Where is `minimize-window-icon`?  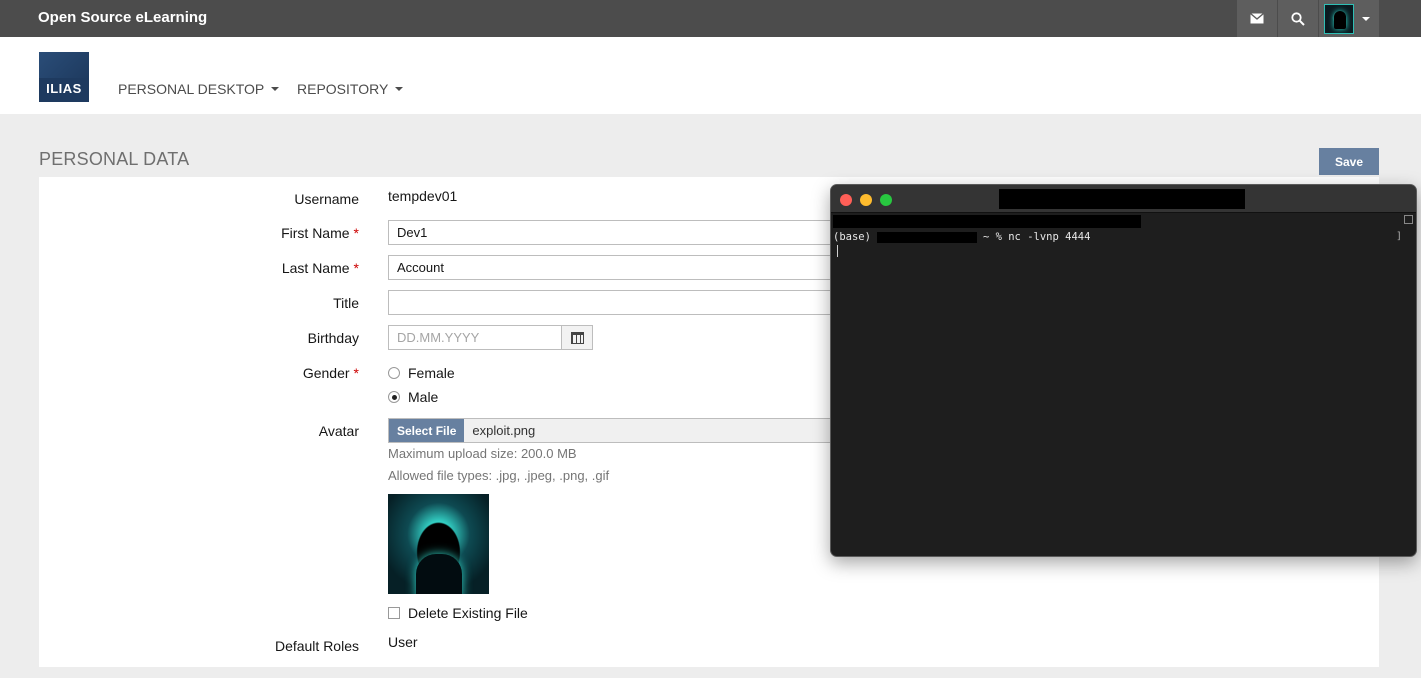 minimize-window-icon is located at coordinates (866, 200).